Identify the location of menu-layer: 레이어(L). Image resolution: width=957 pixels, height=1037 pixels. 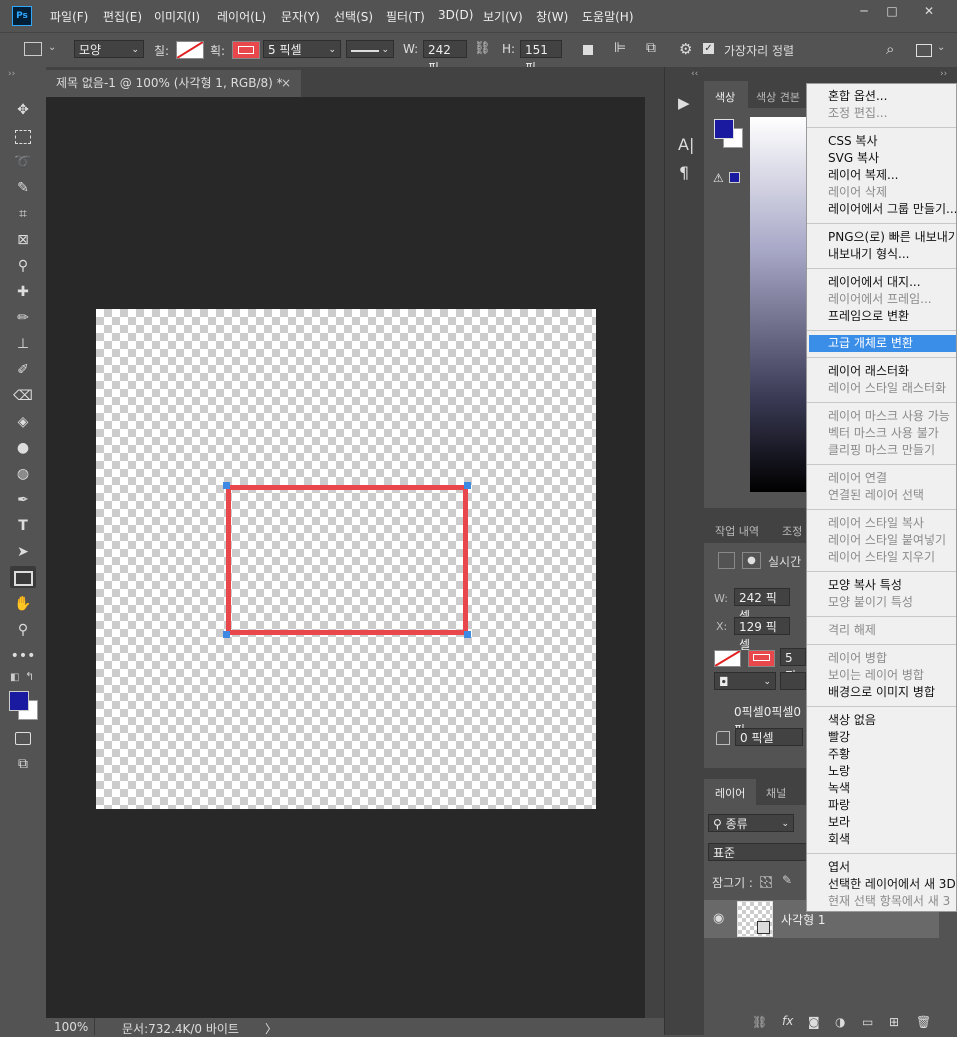
(241, 16).